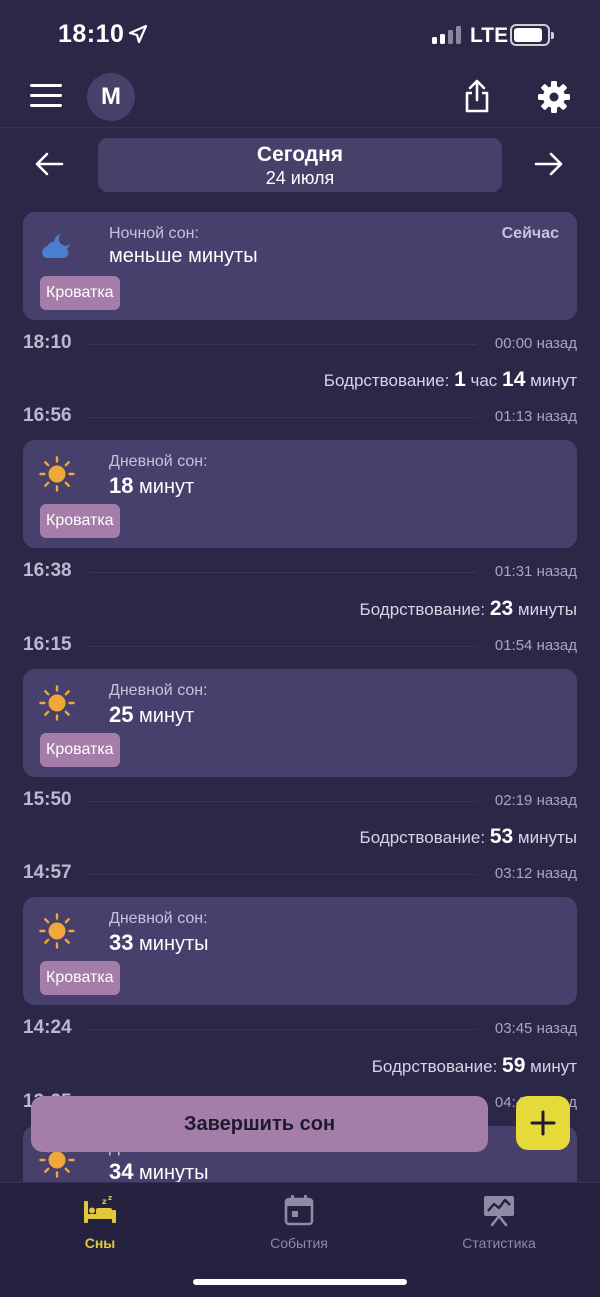  Describe the element at coordinates (300, 723) in the screenshot. I see `sleep-card-day: Дневной сон: 25 минут Кроватка` at that location.